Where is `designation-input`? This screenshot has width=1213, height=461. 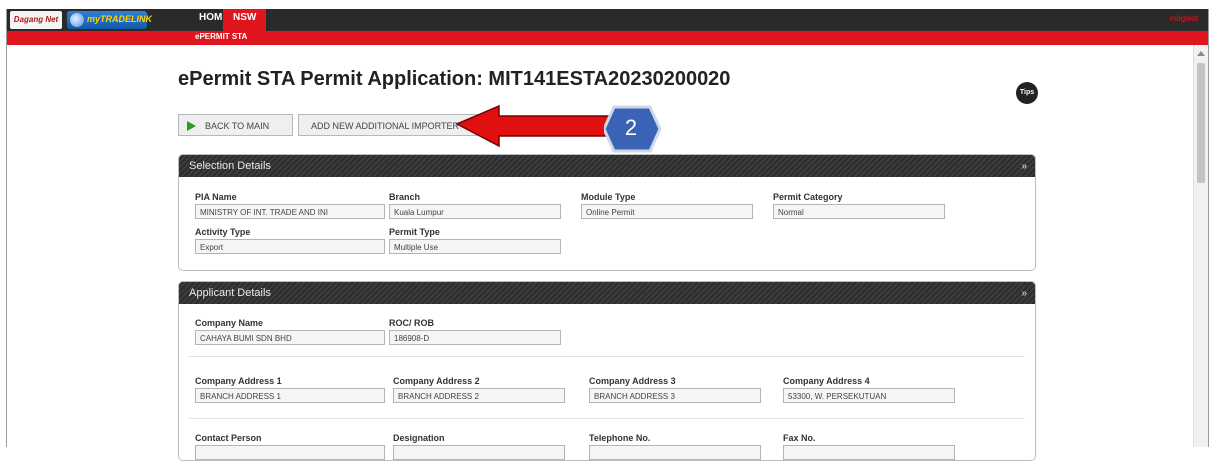 designation-input is located at coordinates (479, 452).